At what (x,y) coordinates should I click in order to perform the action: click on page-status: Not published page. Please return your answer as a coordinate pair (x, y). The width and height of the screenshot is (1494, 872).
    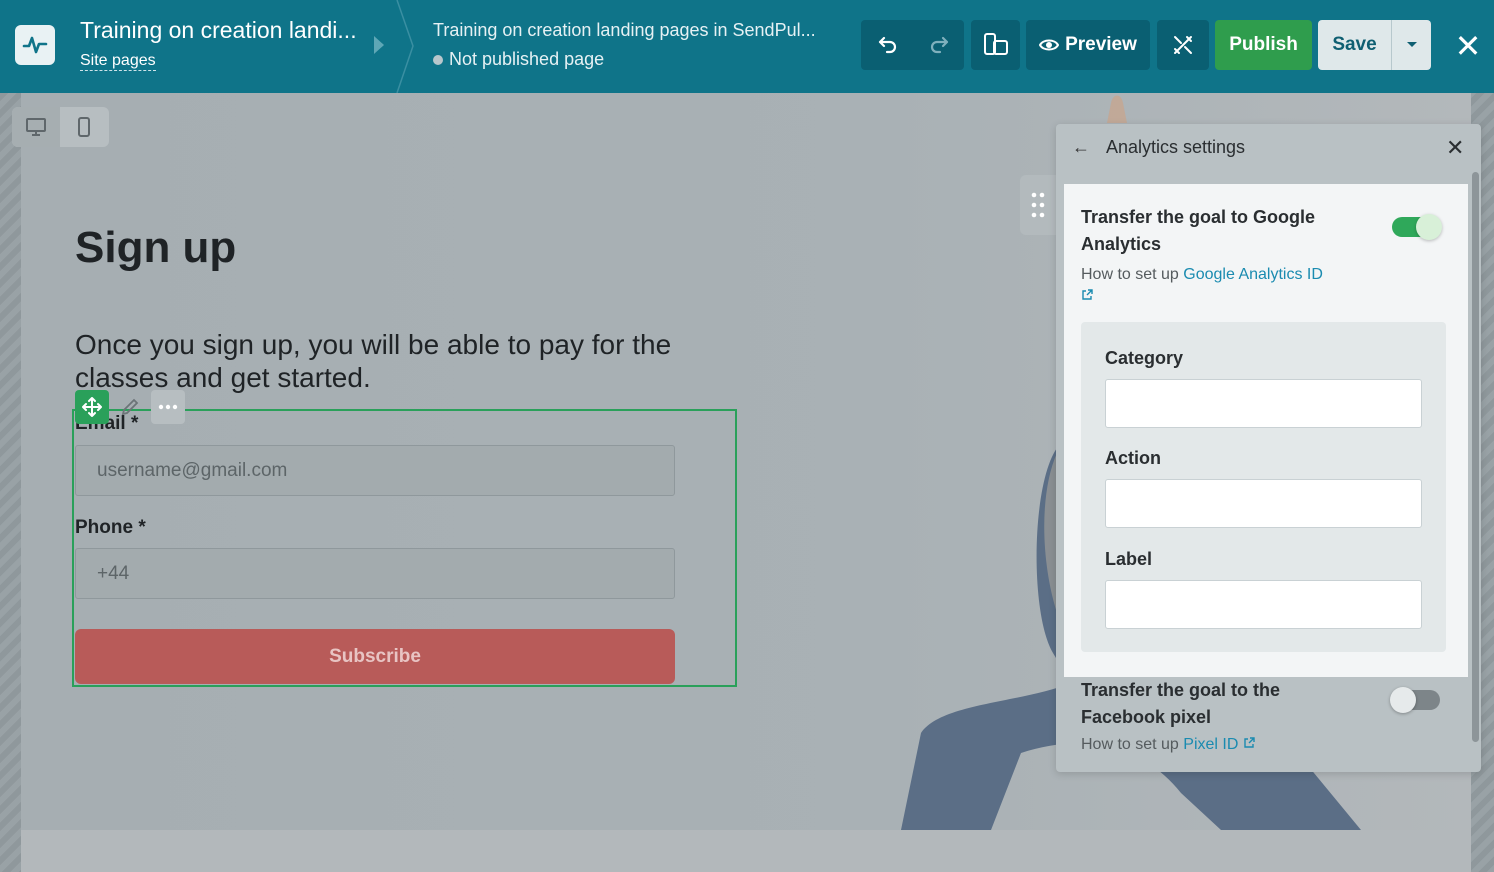
    Looking at the image, I should click on (638, 59).